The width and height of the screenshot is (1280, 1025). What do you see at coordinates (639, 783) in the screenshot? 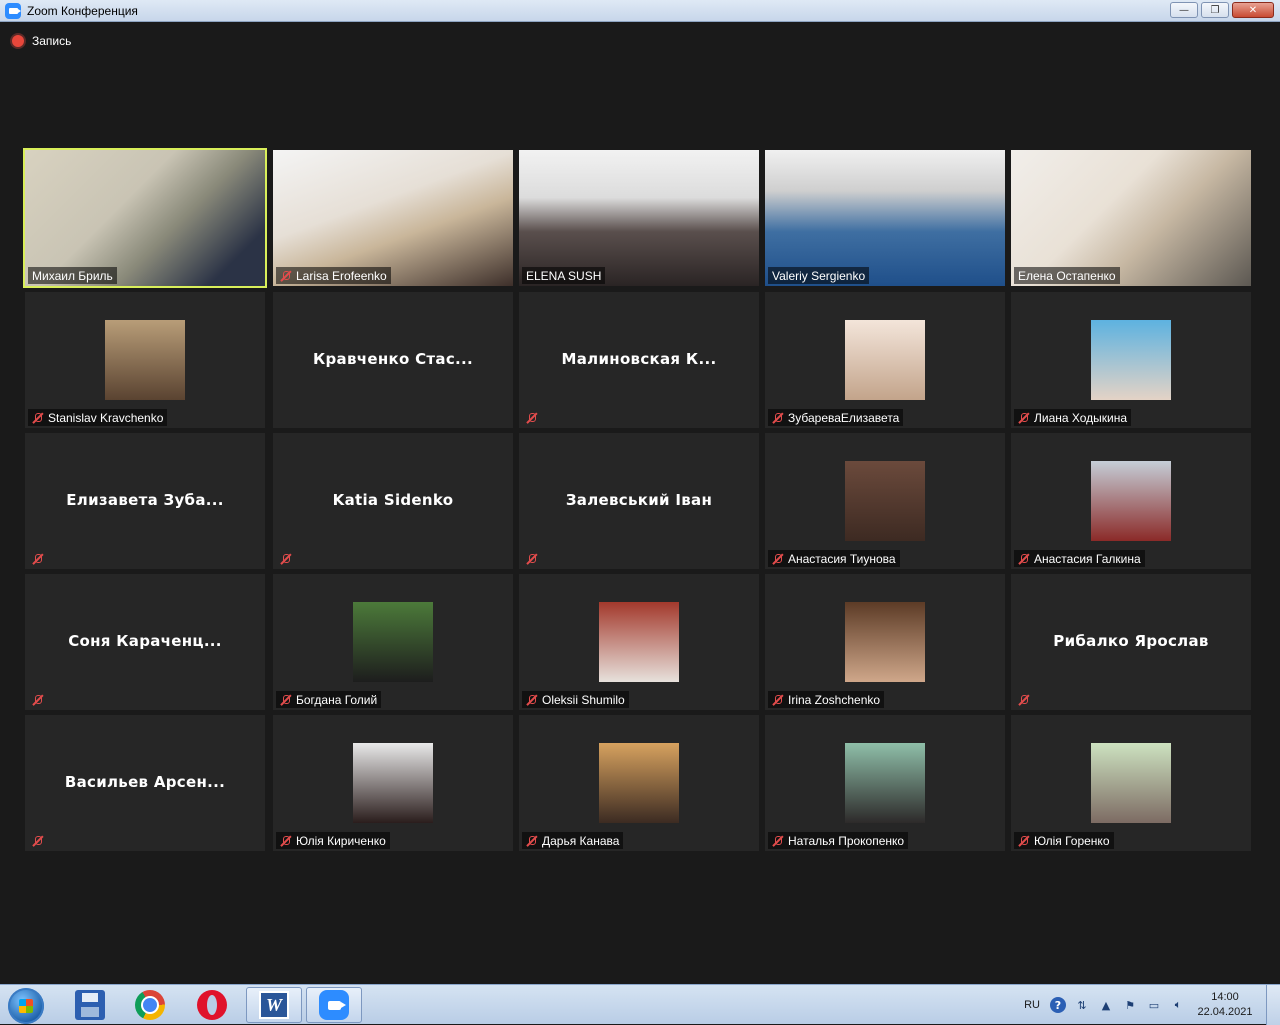
I see `participant-tile: Дарья Канава` at bounding box center [639, 783].